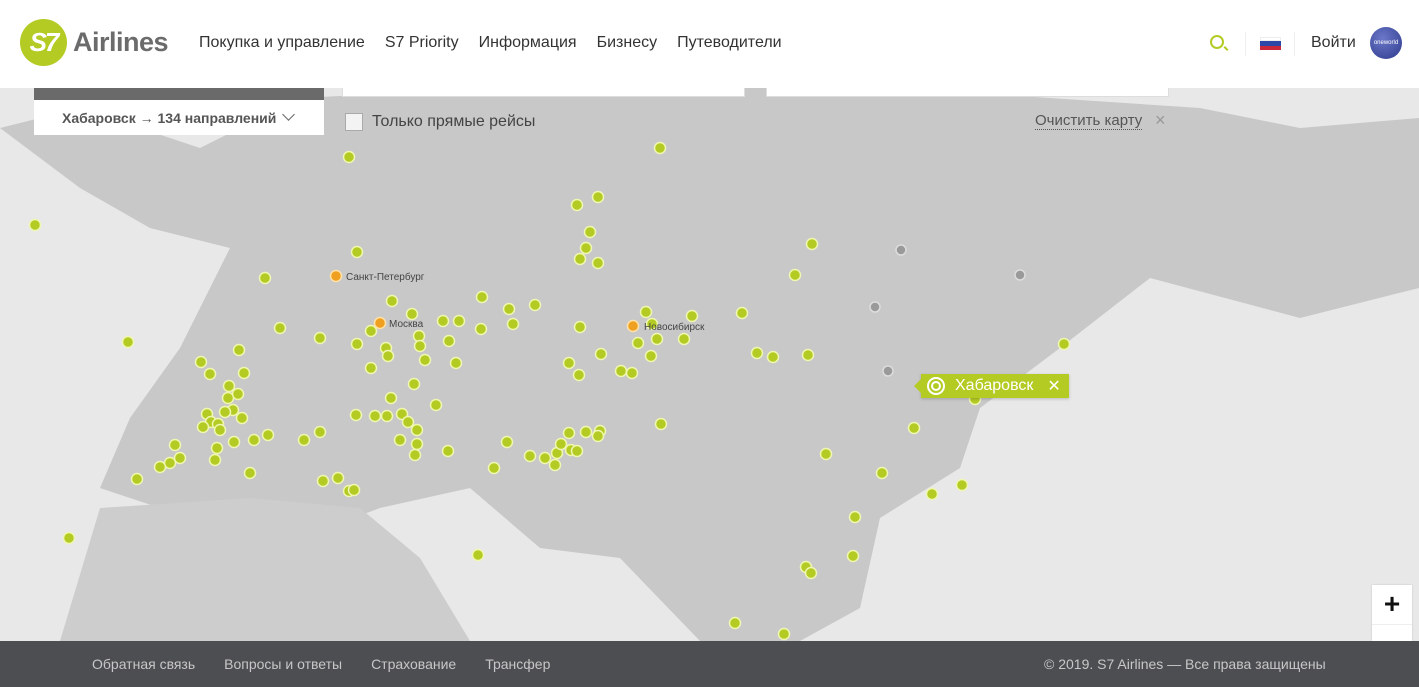 This screenshot has height=687, width=1419. What do you see at coordinates (729, 43) in the screenshot?
I see `nav-guides: Путеводители` at bounding box center [729, 43].